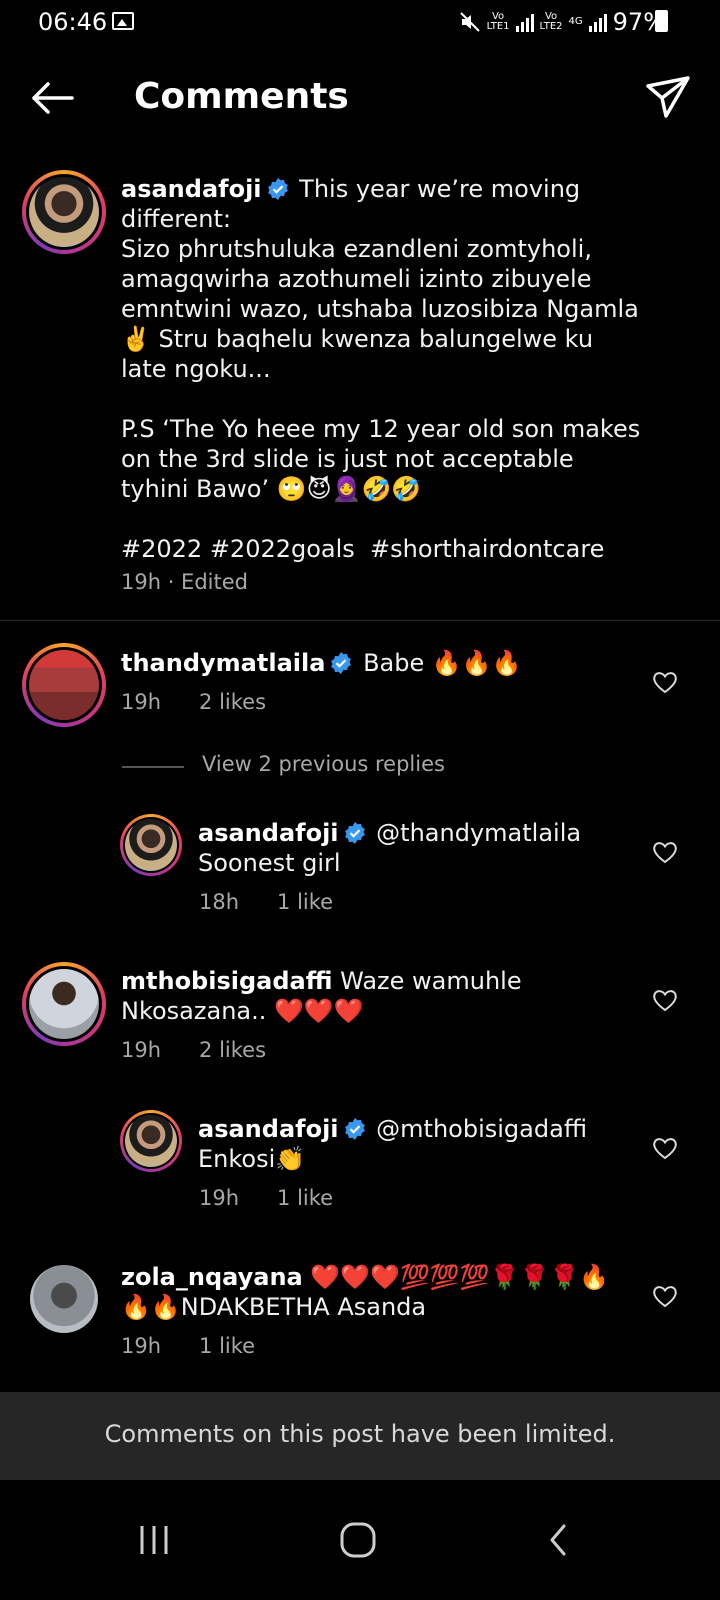 The image size is (720, 1600). I want to click on status-bar: 06:46 Vo LTE1 Vo LTE2 4G 97%, so click(360, 23).